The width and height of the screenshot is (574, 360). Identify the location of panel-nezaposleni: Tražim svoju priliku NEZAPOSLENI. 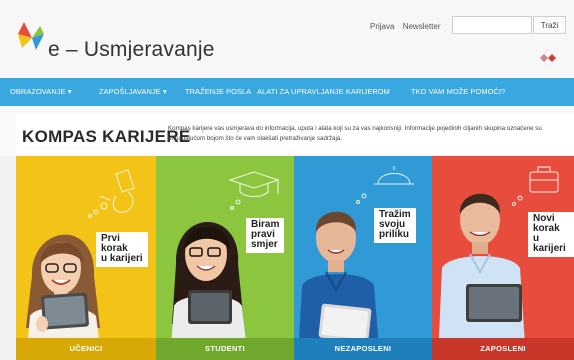
(363, 258).